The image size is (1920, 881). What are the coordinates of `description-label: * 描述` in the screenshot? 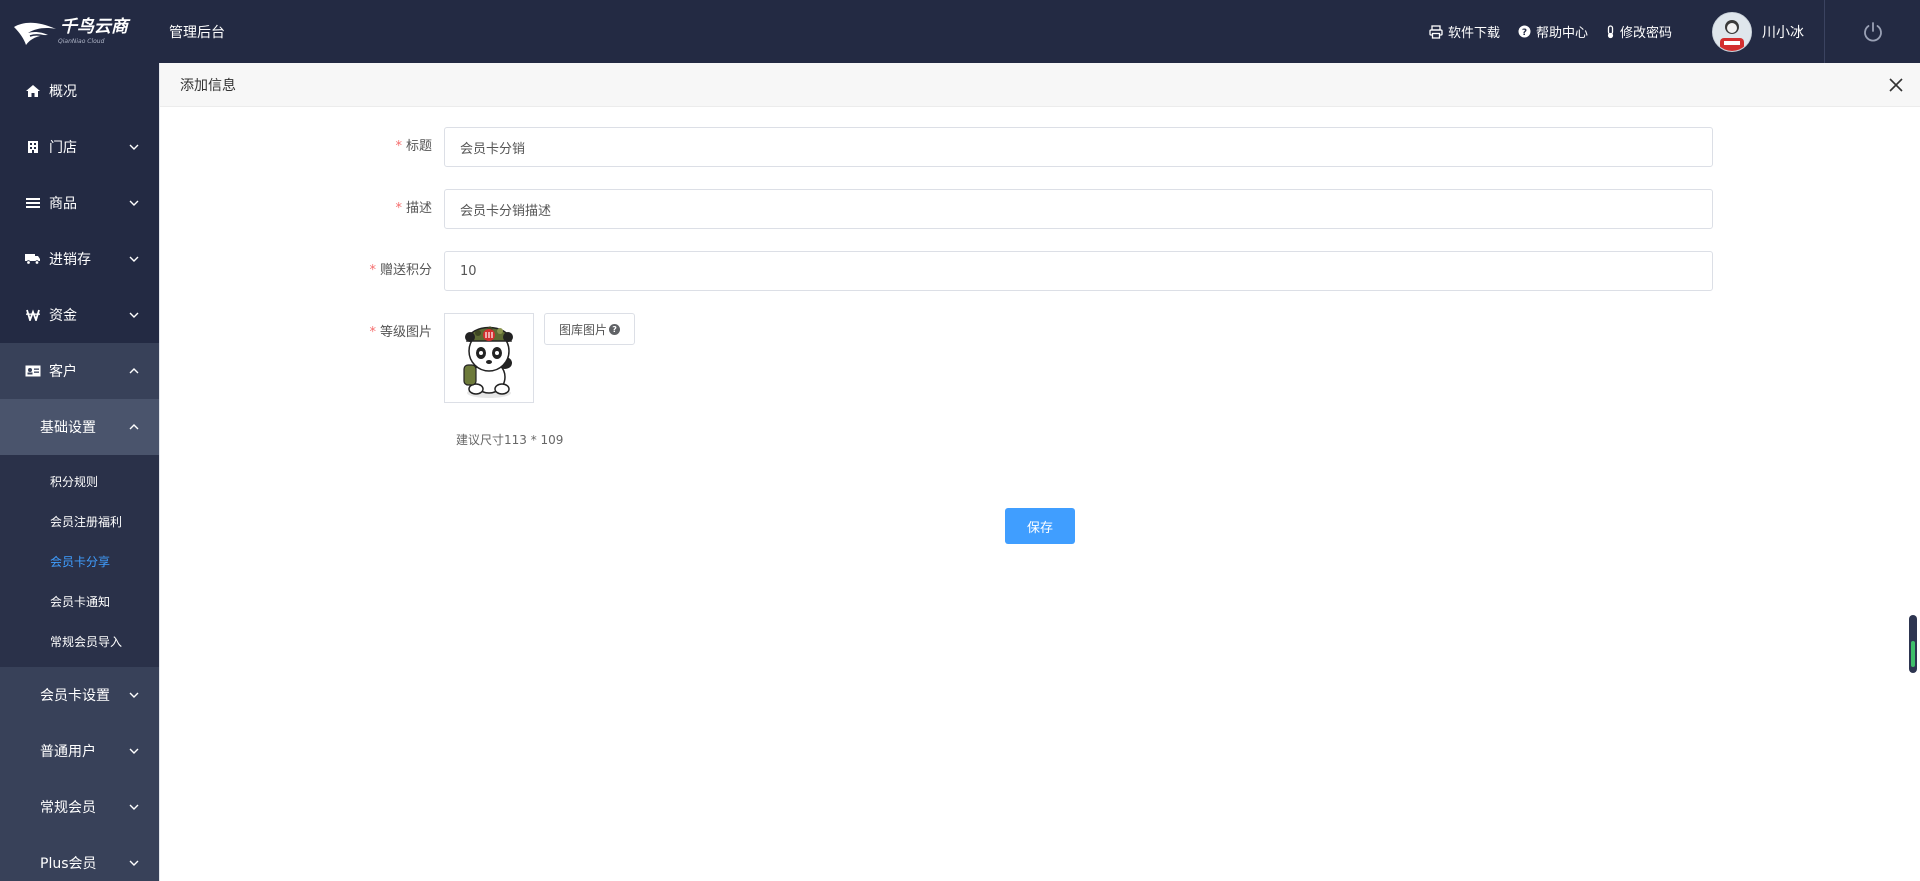 It's located at (413, 208).